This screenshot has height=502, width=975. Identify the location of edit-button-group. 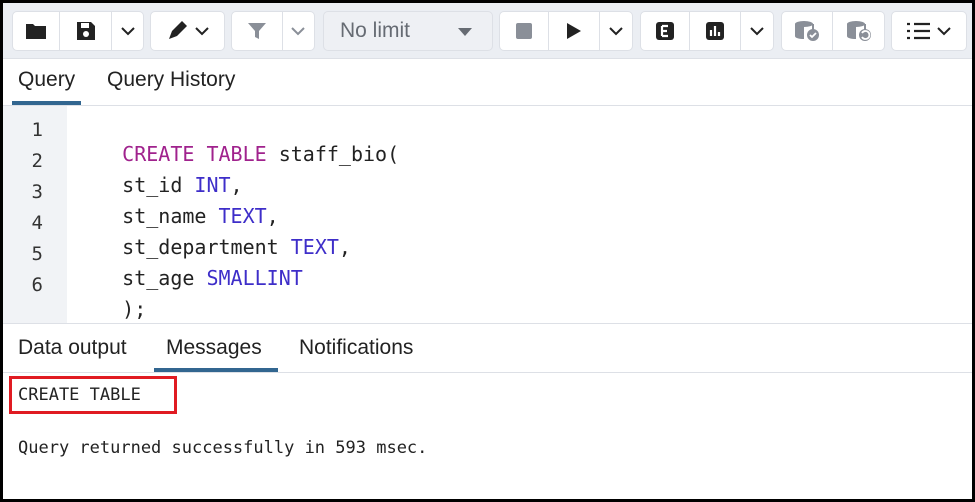
(187, 31).